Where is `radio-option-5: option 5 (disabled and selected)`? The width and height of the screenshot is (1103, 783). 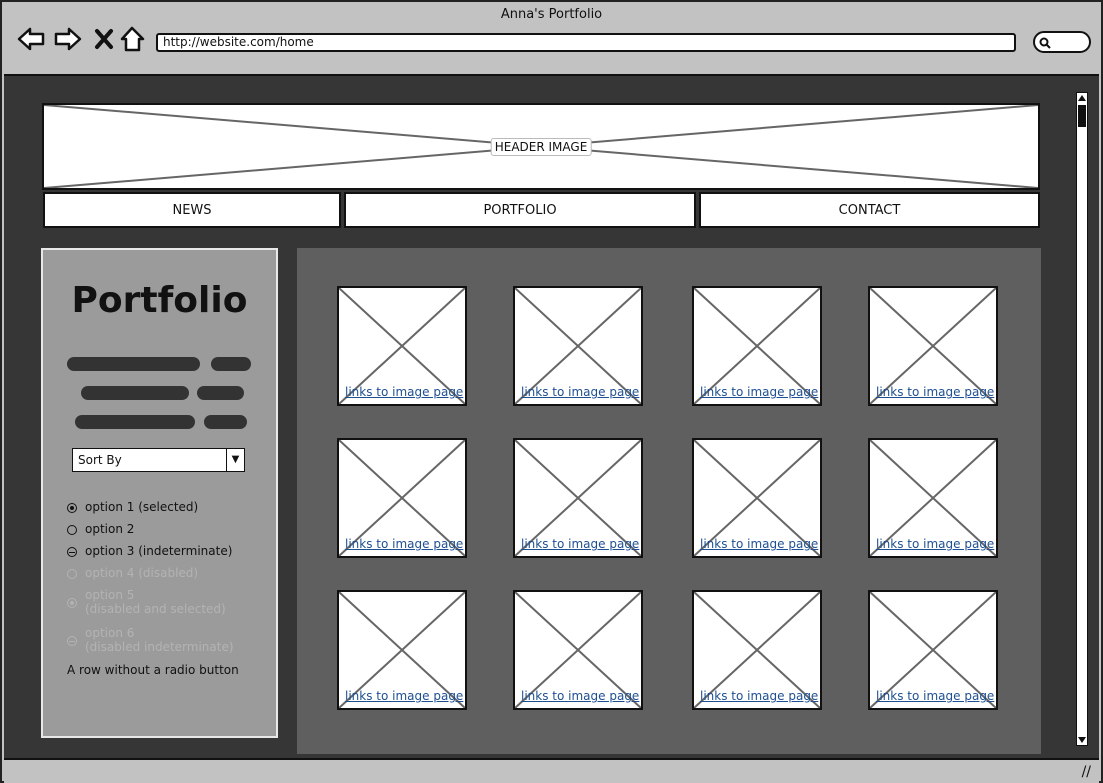
radio-option-5: option 5 (disabled and selected) is located at coordinates (146, 602).